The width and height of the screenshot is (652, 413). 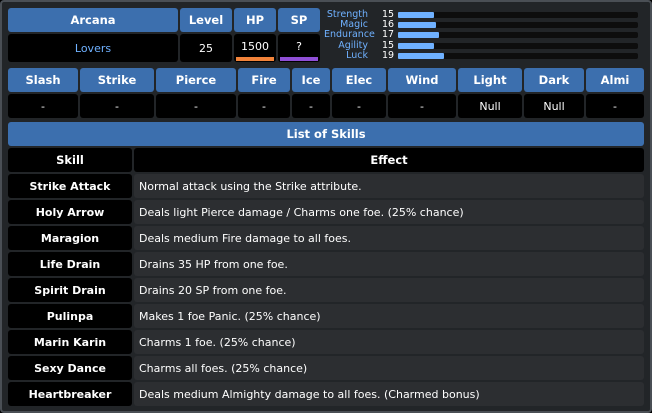 What do you see at coordinates (70, 316) in the screenshot?
I see `skill-name: Pulinpa` at bounding box center [70, 316].